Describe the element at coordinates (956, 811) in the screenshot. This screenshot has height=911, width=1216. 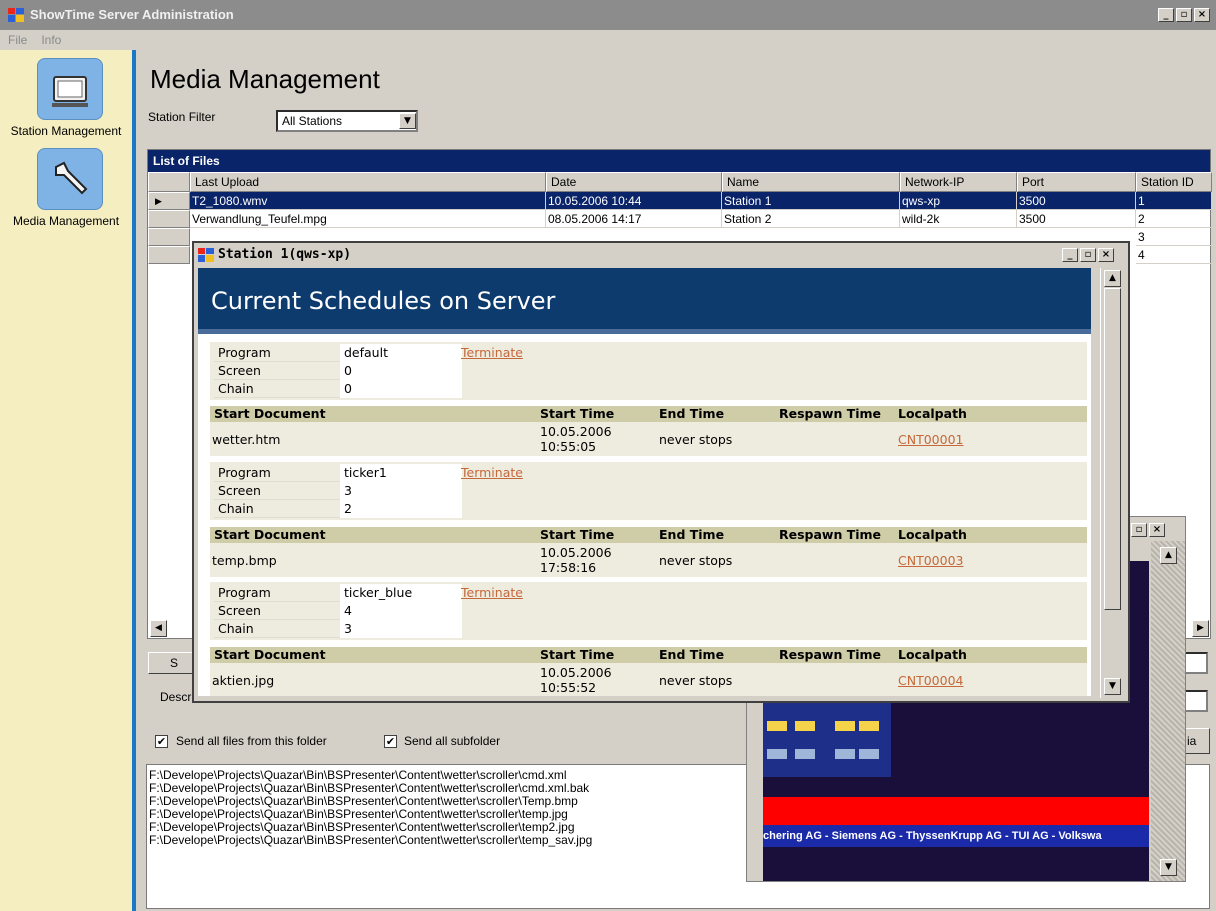
I see `preview-red-bar` at that location.